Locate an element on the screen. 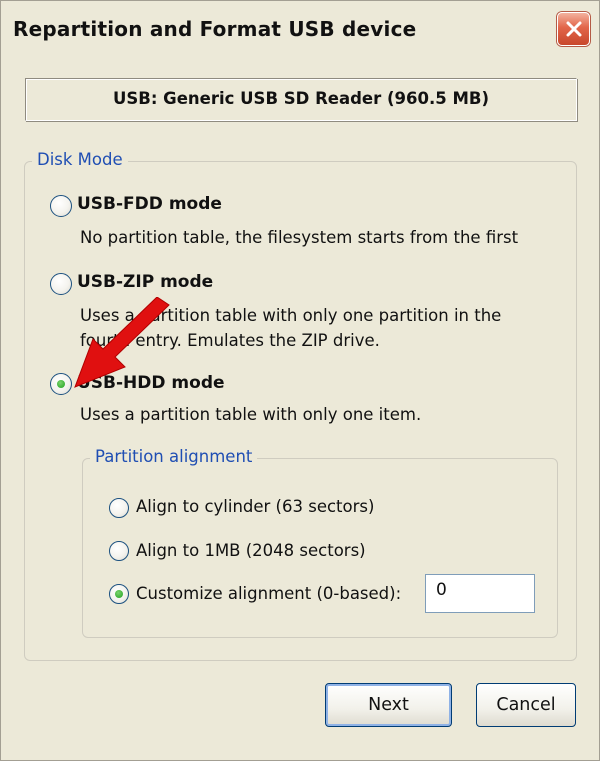 This screenshot has width=600, height=761. usb-fdd-radio is located at coordinates (61, 206).